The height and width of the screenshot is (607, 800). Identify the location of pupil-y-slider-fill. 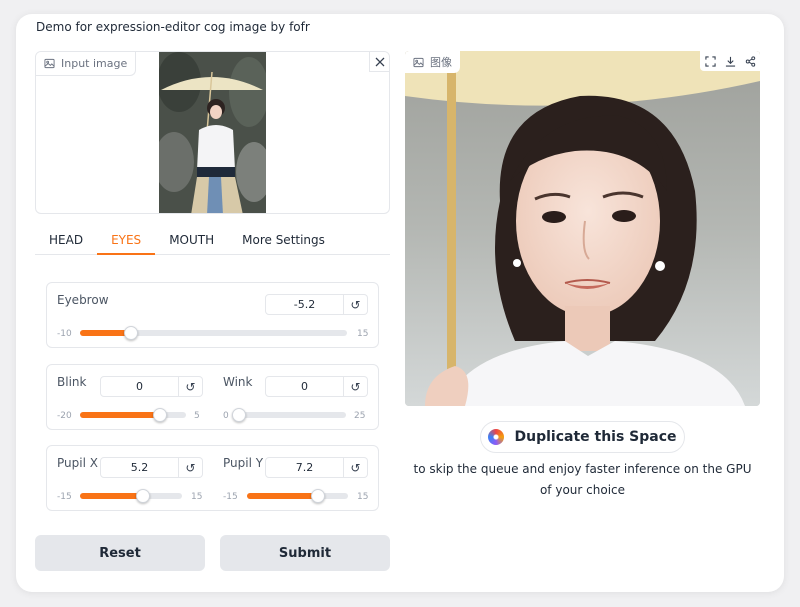
(282, 496).